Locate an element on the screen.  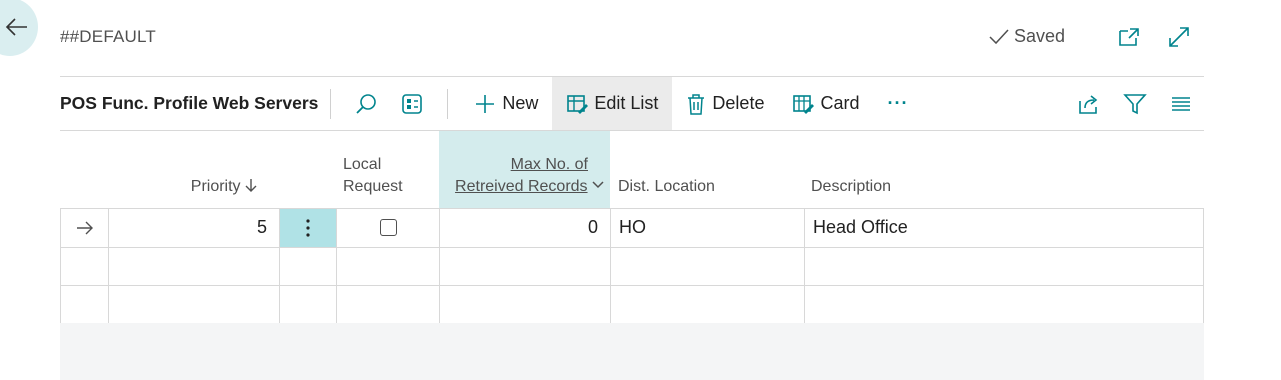
delete-label: Delete is located at coordinates (738, 103).